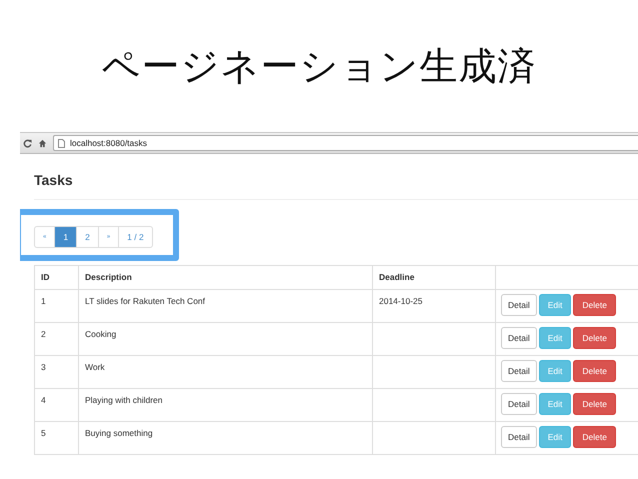 Image resolution: width=638 pixels, height=479 pixels. I want to click on home-icon, so click(42, 143).